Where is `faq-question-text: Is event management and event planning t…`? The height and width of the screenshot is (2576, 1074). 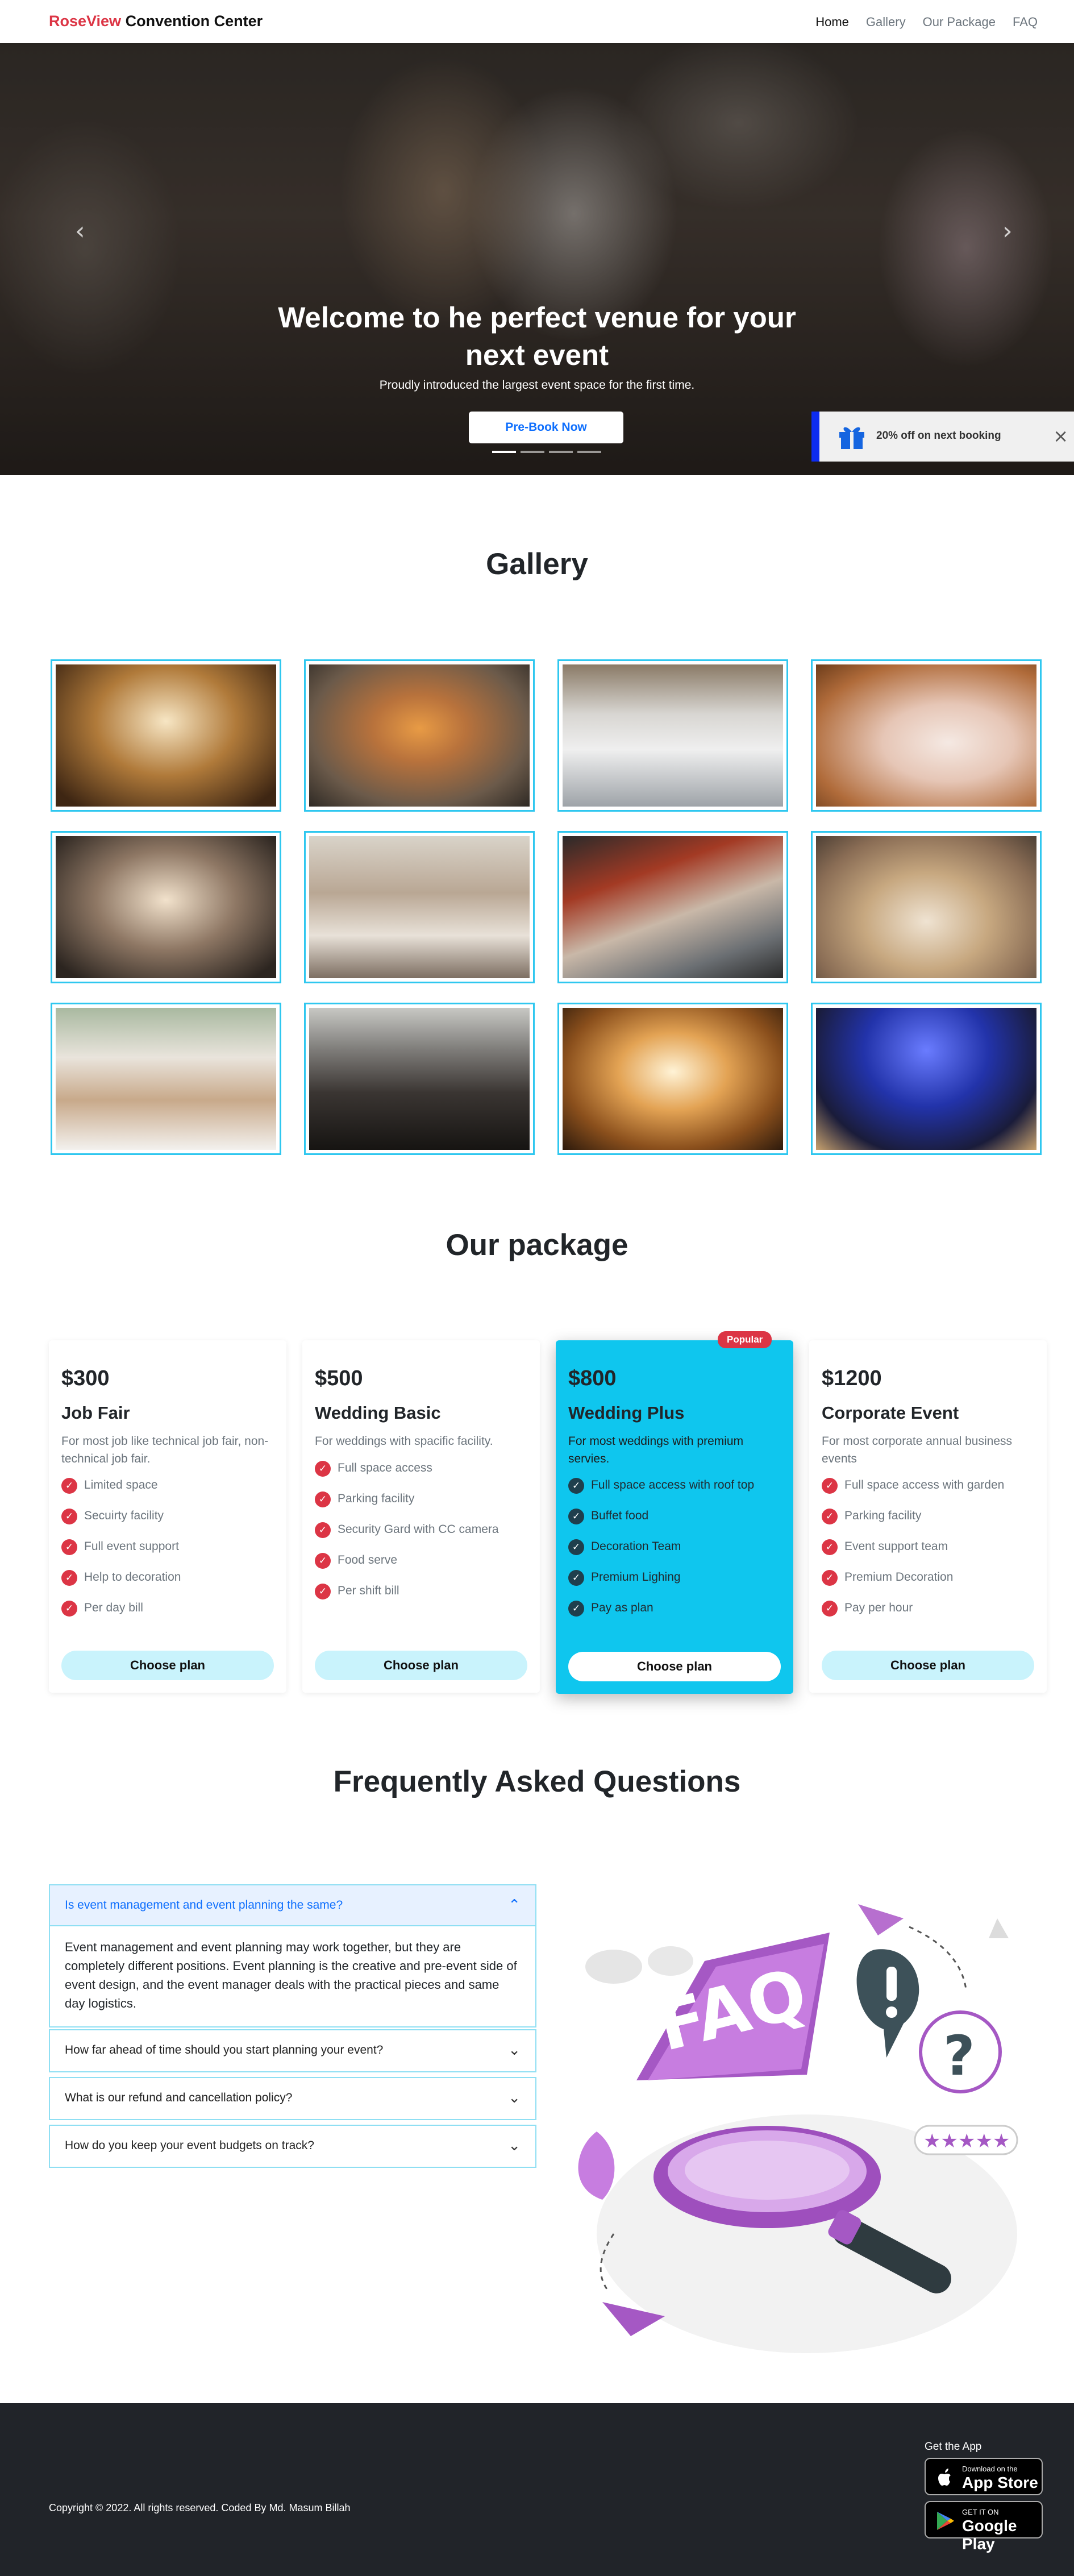
faq-question-text: Is event management and event planning t… is located at coordinates (204, 1905).